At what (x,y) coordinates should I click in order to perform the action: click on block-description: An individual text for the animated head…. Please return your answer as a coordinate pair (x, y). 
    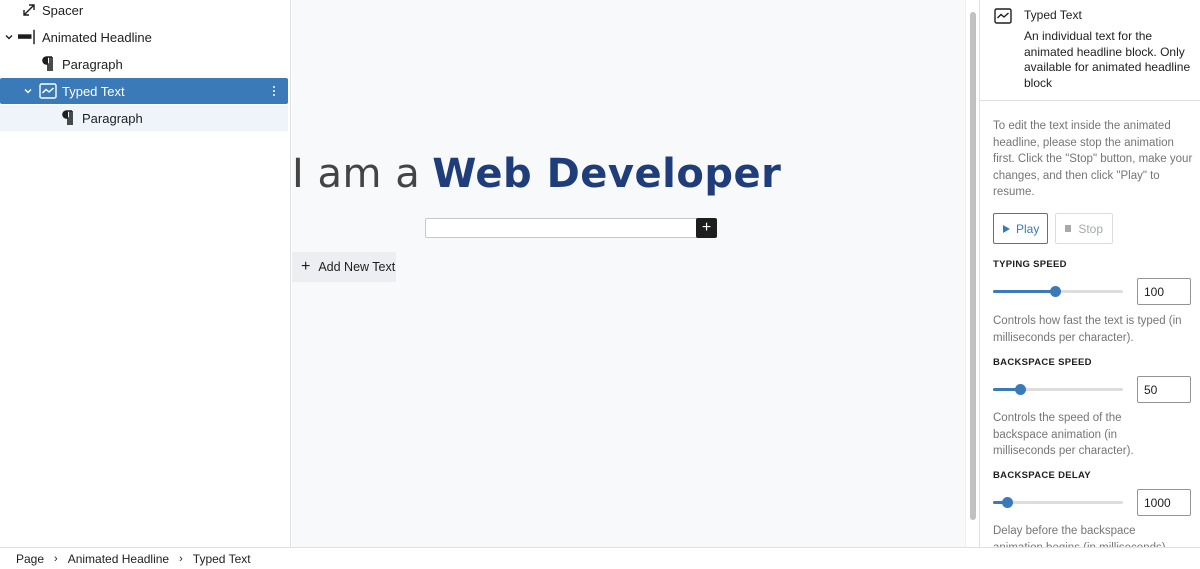
    Looking at the image, I should click on (1107, 59).